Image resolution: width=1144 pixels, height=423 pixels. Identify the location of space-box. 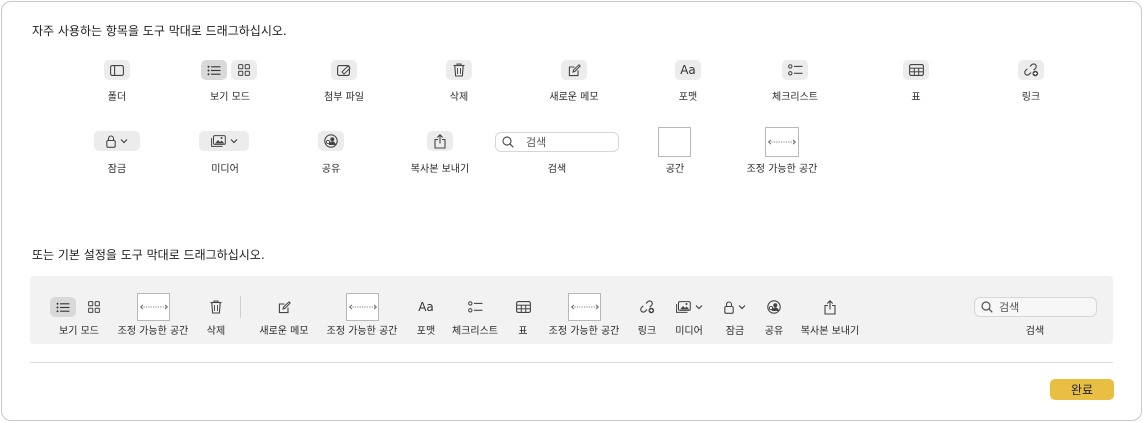
(674, 142).